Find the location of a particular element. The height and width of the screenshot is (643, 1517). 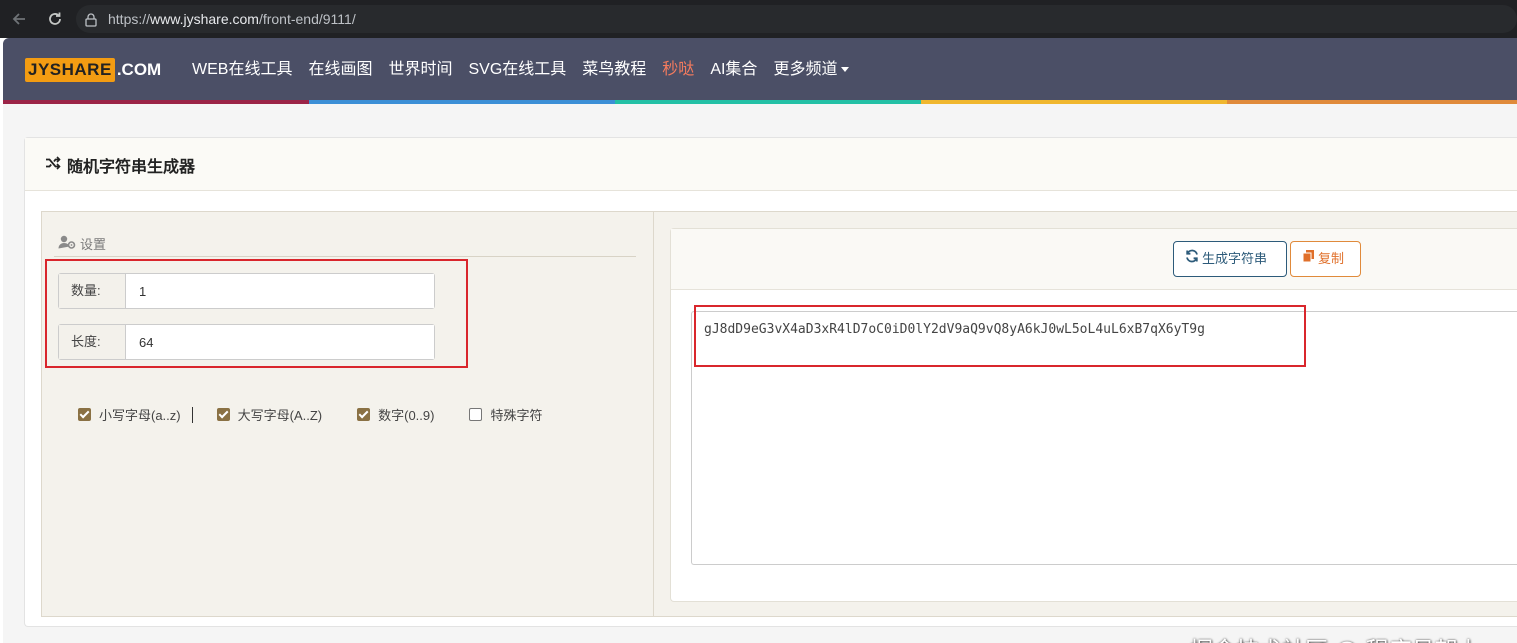

option-uppercase-label: 大写字母(A..Z) is located at coordinates (280, 415).